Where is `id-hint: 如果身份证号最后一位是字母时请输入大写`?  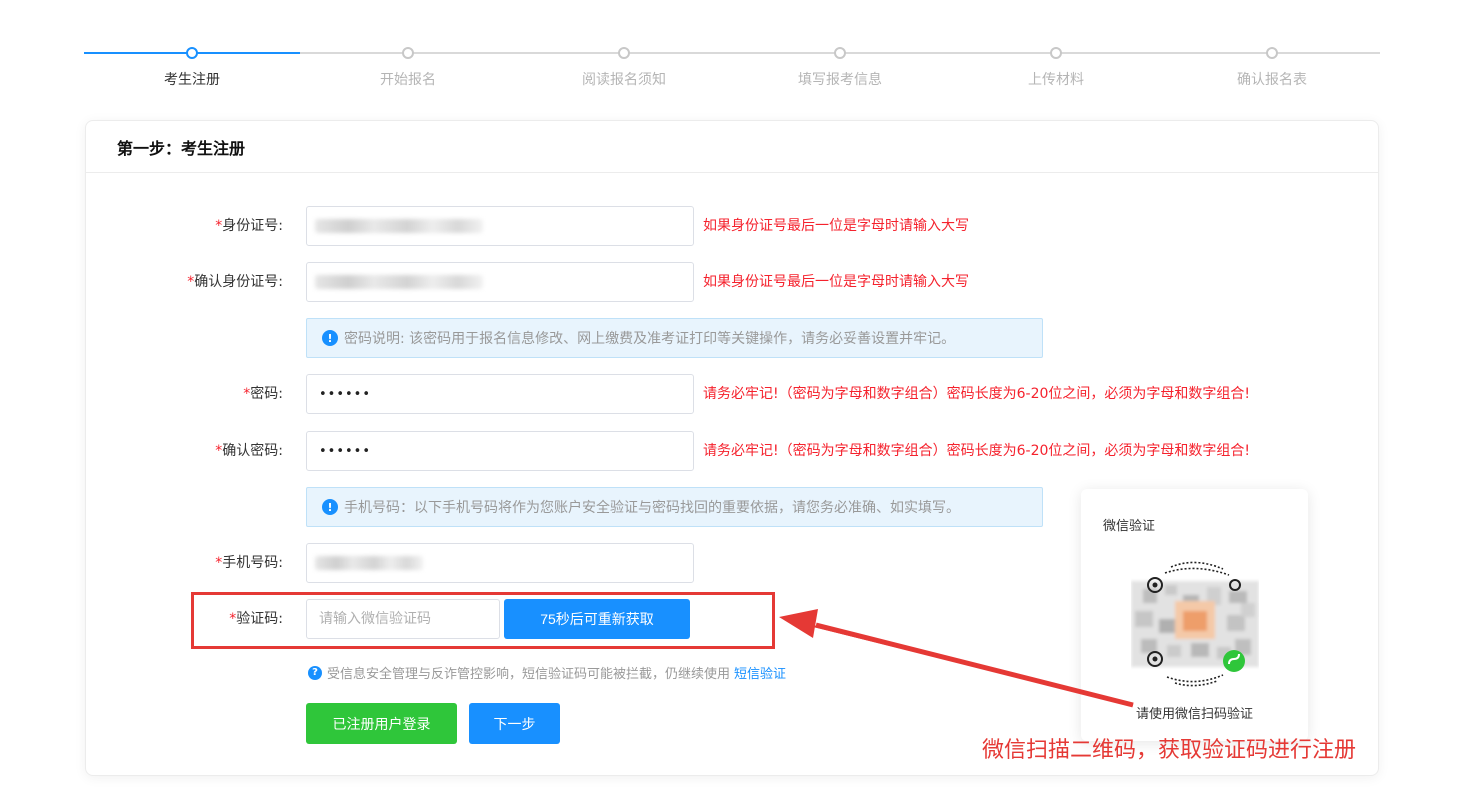
id-hint: 如果身份证号最后一位是字母时请输入大写 is located at coordinates (836, 226).